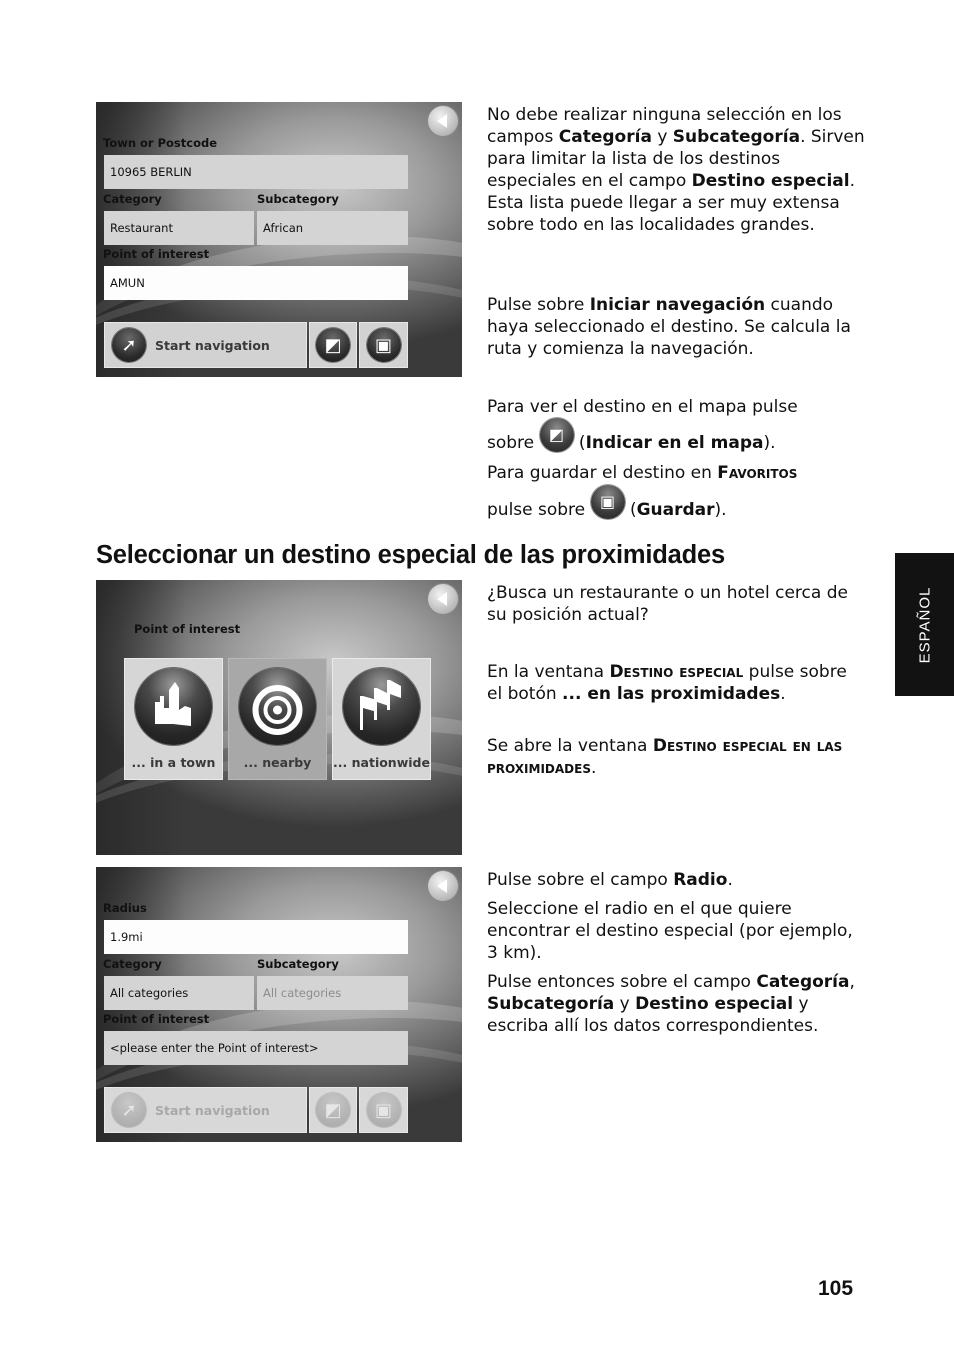  What do you see at coordinates (381, 706) in the screenshot?
I see `flags-icon` at bounding box center [381, 706].